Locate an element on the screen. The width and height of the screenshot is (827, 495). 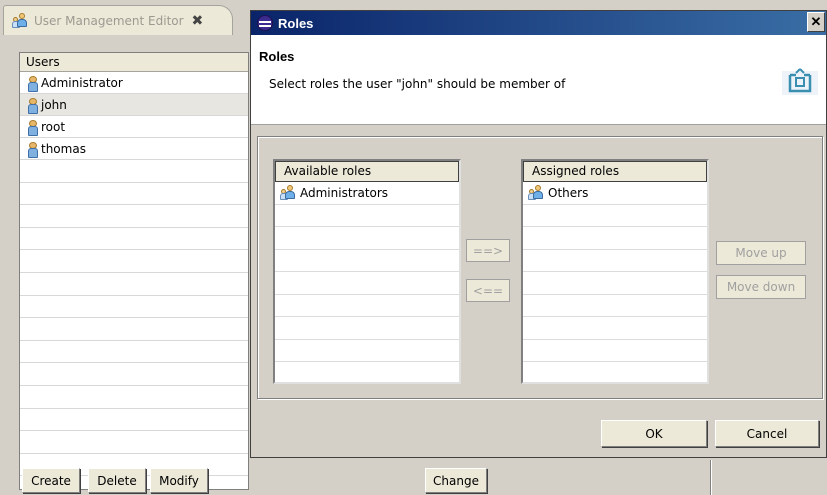
modify-button: Modify is located at coordinates (179, 480).